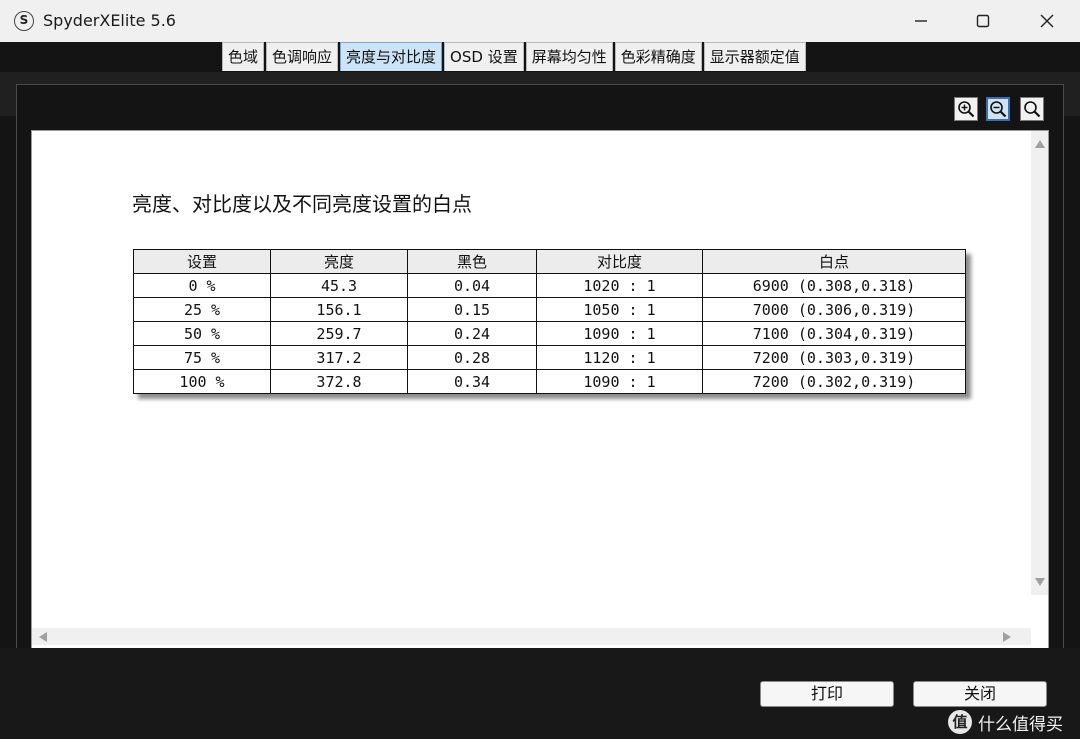  I want to click on cell-setting: 50 %, so click(202, 333).